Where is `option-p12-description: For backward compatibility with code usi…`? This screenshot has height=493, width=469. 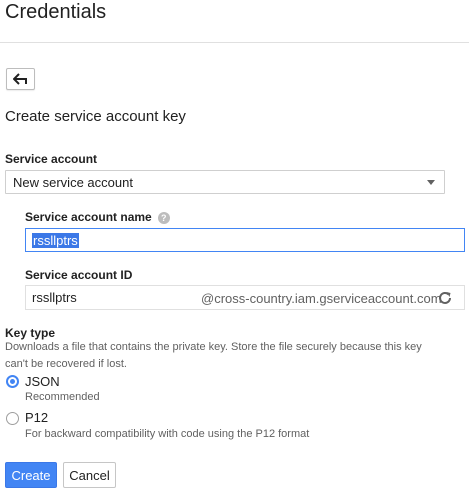
option-p12-description: For backward compatibility with code usi… is located at coordinates (167, 434).